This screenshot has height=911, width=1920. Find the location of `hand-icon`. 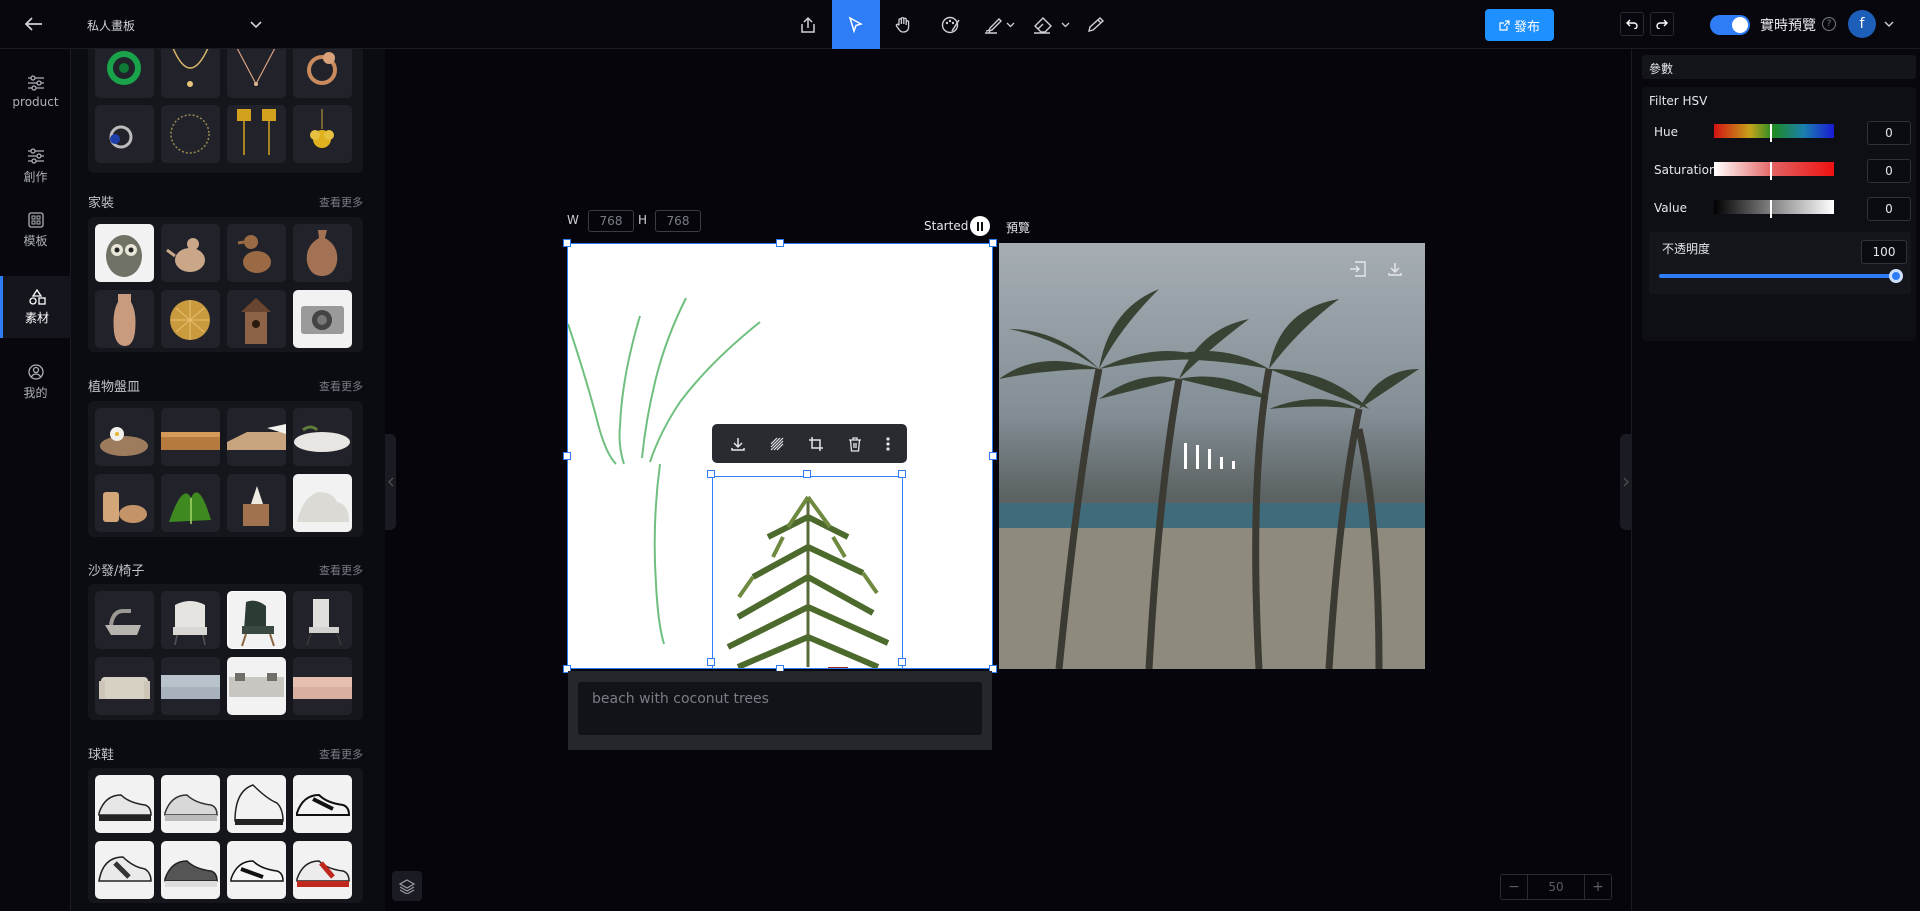

hand-icon is located at coordinates (903, 25).